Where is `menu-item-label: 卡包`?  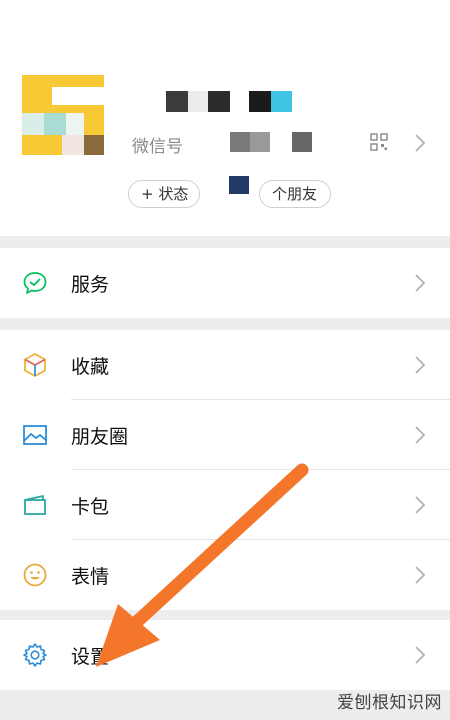
menu-item-label: 卡包 is located at coordinates (90, 507).